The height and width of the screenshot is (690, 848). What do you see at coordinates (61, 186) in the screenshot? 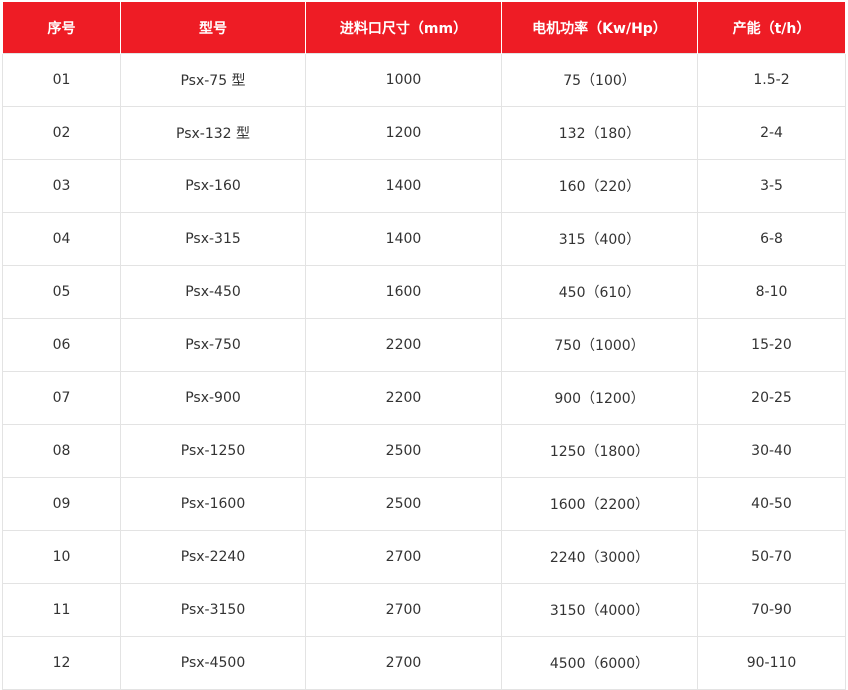
I see `cell-index: 03` at bounding box center [61, 186].